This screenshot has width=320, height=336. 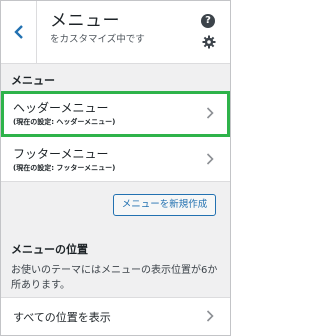 What do you see at coordinates (33, 80) in the screenshot?
I see `menus-heading: メニュー` at bounding box center [33, 80].